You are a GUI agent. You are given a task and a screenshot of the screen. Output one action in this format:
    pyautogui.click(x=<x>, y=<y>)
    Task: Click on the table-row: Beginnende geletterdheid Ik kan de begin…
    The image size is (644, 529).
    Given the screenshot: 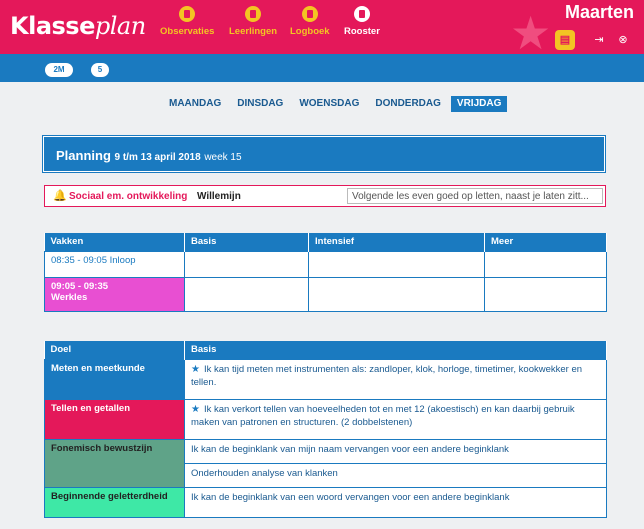 What is the action you would take?
    pyautogui.click(x=325, y=502)
    